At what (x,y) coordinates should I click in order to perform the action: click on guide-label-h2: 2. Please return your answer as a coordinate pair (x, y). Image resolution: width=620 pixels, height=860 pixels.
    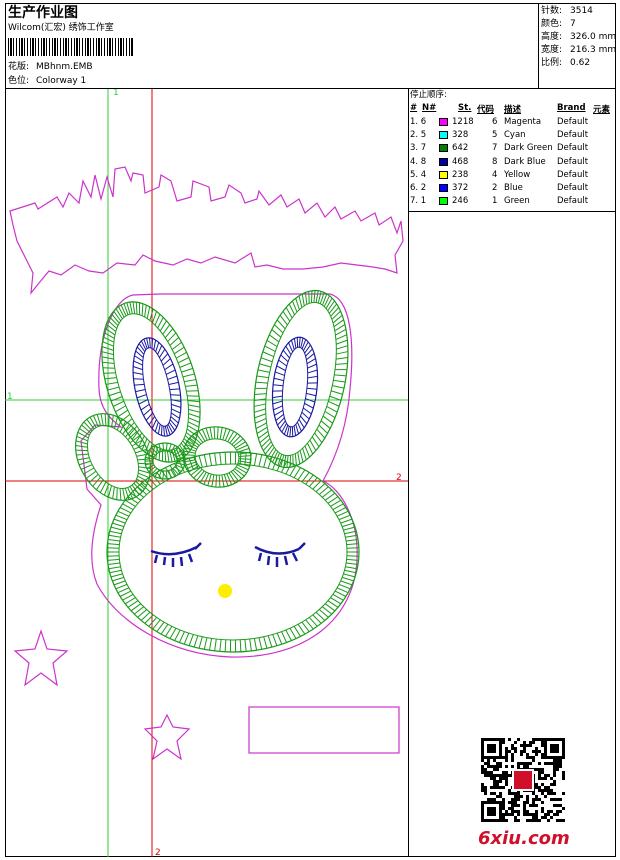
    Looking at the image, I should click on (399, 478).